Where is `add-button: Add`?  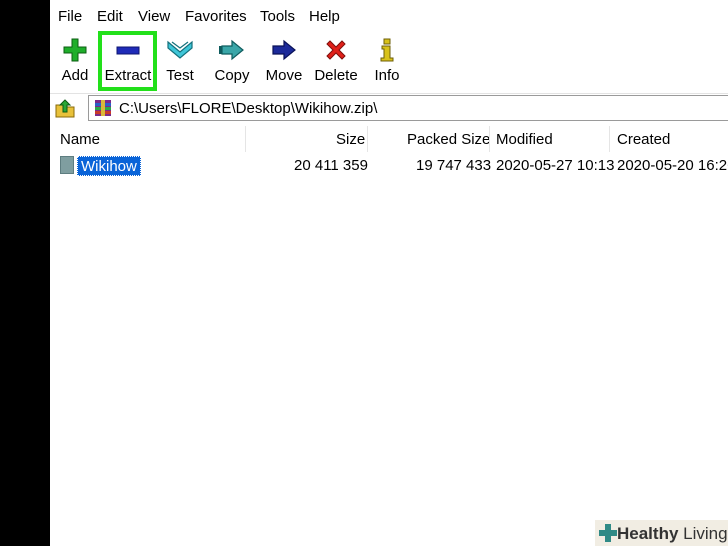
add-button: Add is located at coordinates (75, 60).